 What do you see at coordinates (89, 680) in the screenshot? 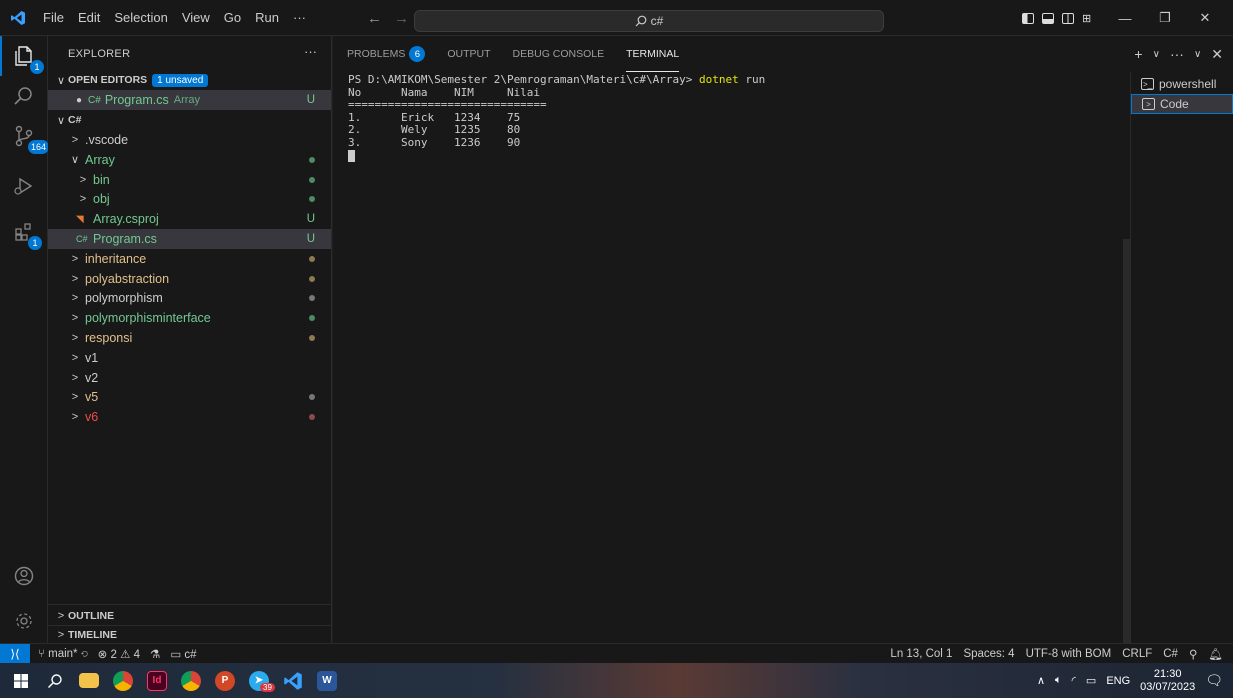
I see `file-explorer-taskbar-icon` at bounding box center [89, 680].